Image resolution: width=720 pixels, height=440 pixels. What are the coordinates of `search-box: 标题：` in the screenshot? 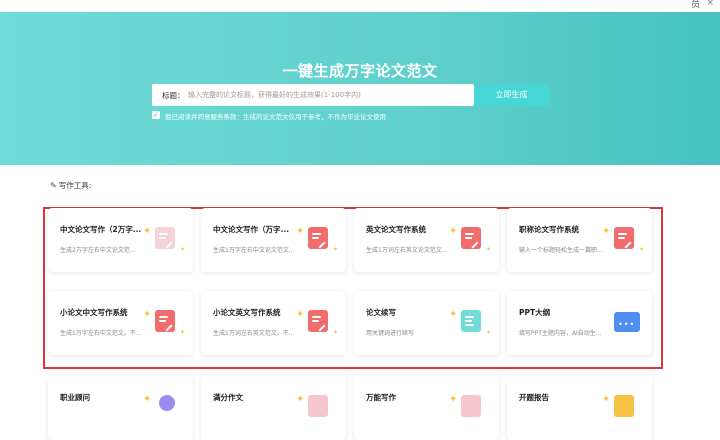 It's located at (313, 95).